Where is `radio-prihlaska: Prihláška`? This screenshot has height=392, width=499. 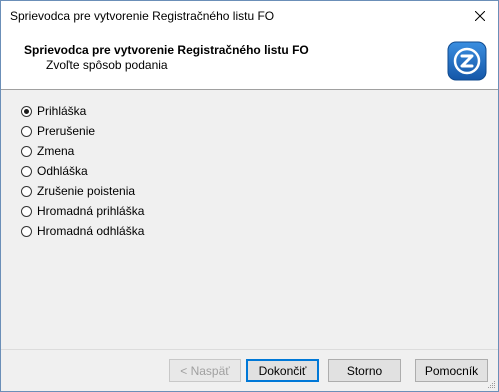
radio-prihlaska: Prihláška is located at coordinates (82, 111).